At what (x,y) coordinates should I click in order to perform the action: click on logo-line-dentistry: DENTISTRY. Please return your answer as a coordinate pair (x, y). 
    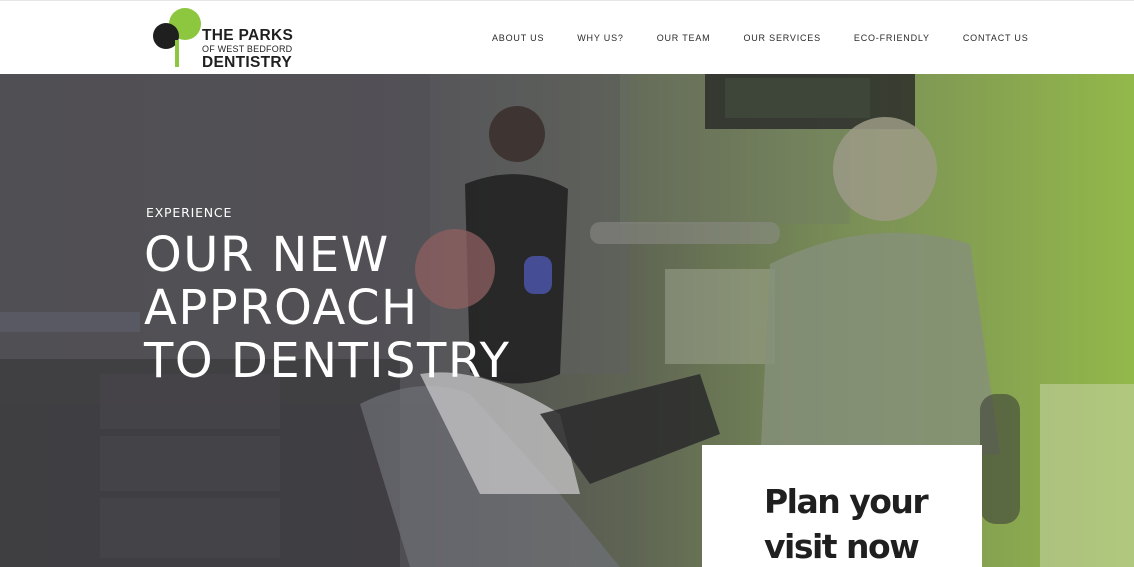
    Looking at the image, I should click on (247, 62).